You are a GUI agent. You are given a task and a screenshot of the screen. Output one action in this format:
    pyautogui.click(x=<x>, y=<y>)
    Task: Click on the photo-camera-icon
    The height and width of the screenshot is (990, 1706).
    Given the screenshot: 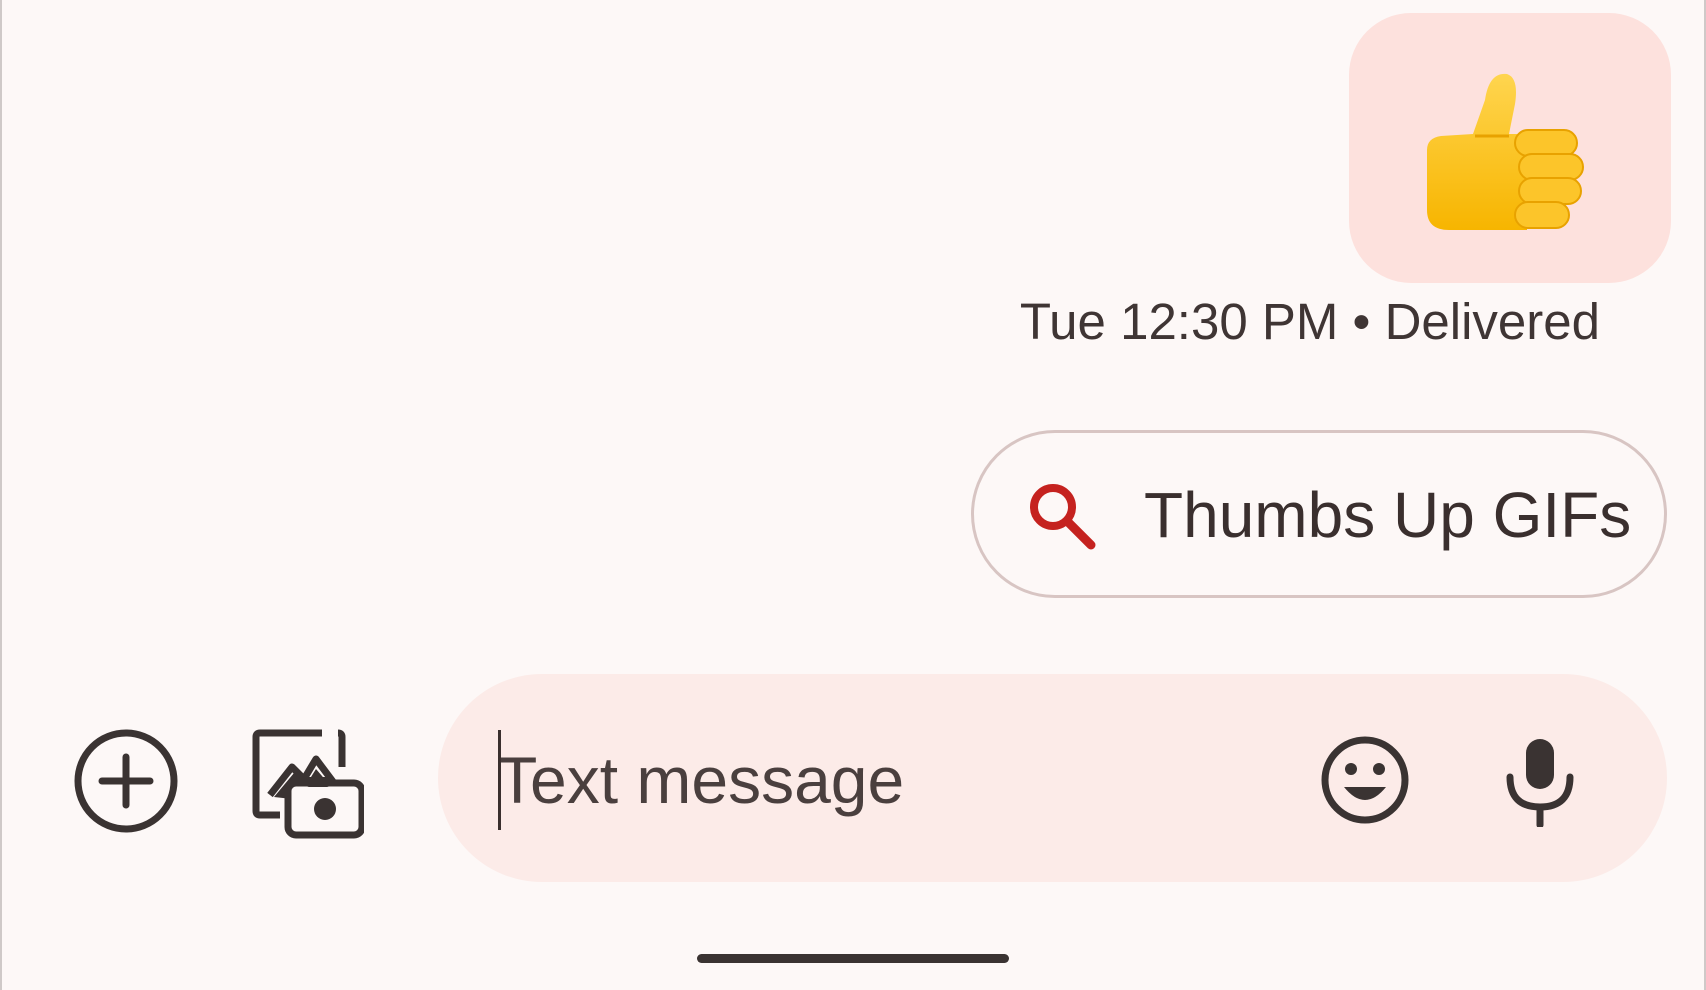 What is the action you would take?
    pyautogui.click(x=308, y=783)
    